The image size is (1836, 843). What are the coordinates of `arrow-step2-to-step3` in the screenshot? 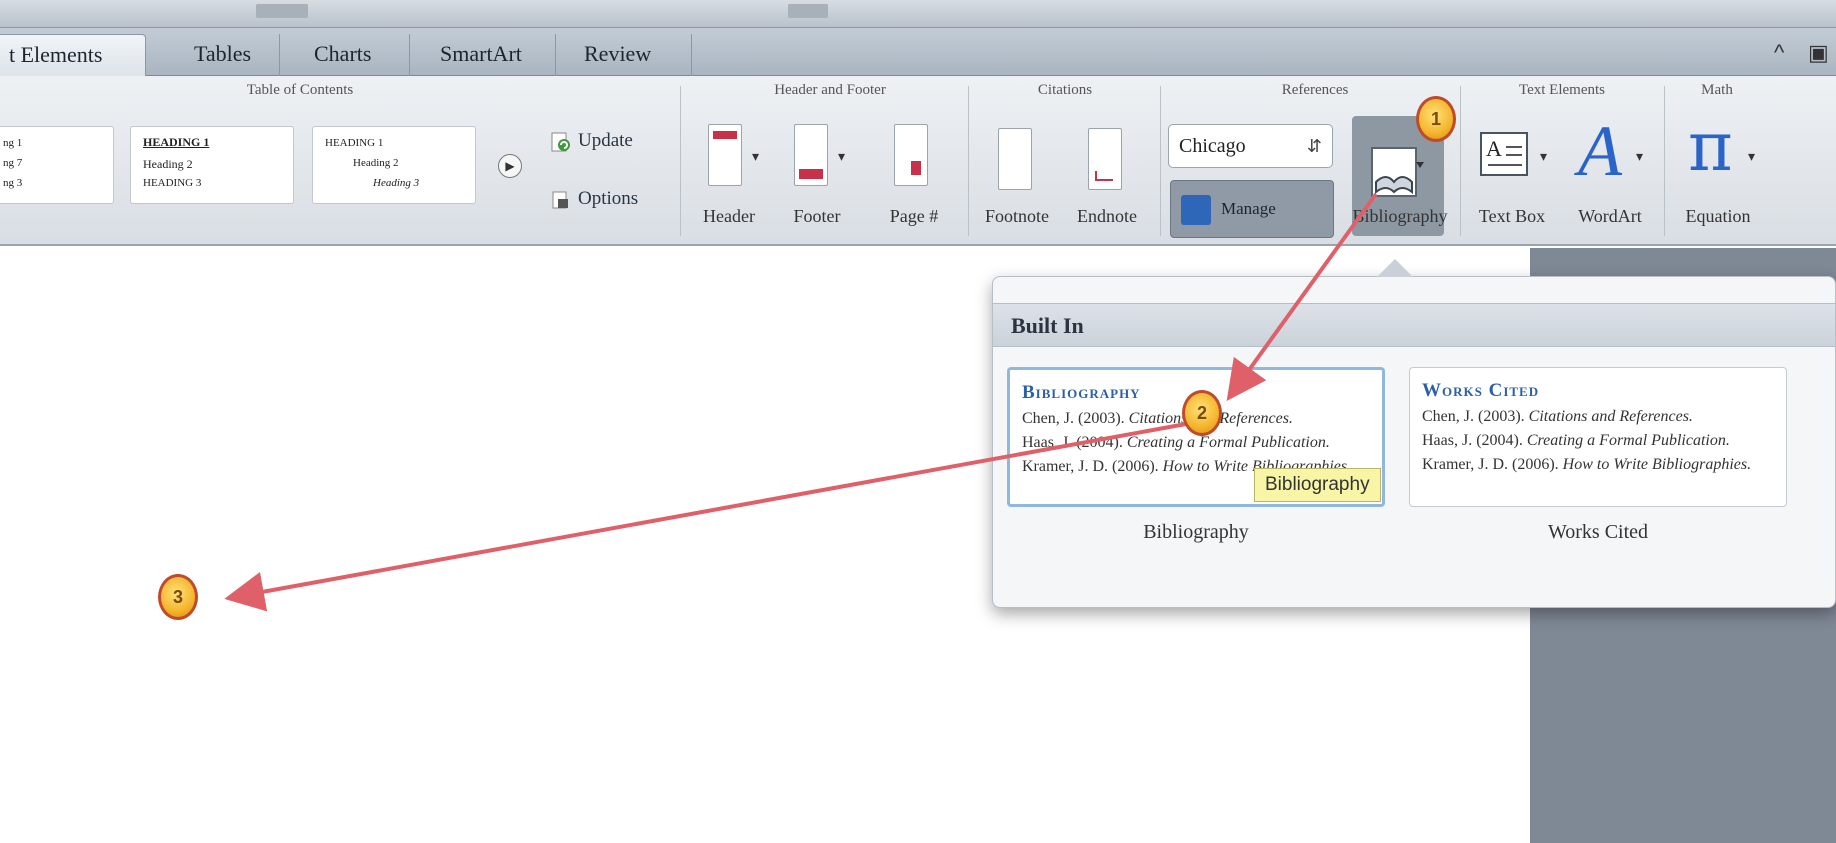 It's located at (705, 517).